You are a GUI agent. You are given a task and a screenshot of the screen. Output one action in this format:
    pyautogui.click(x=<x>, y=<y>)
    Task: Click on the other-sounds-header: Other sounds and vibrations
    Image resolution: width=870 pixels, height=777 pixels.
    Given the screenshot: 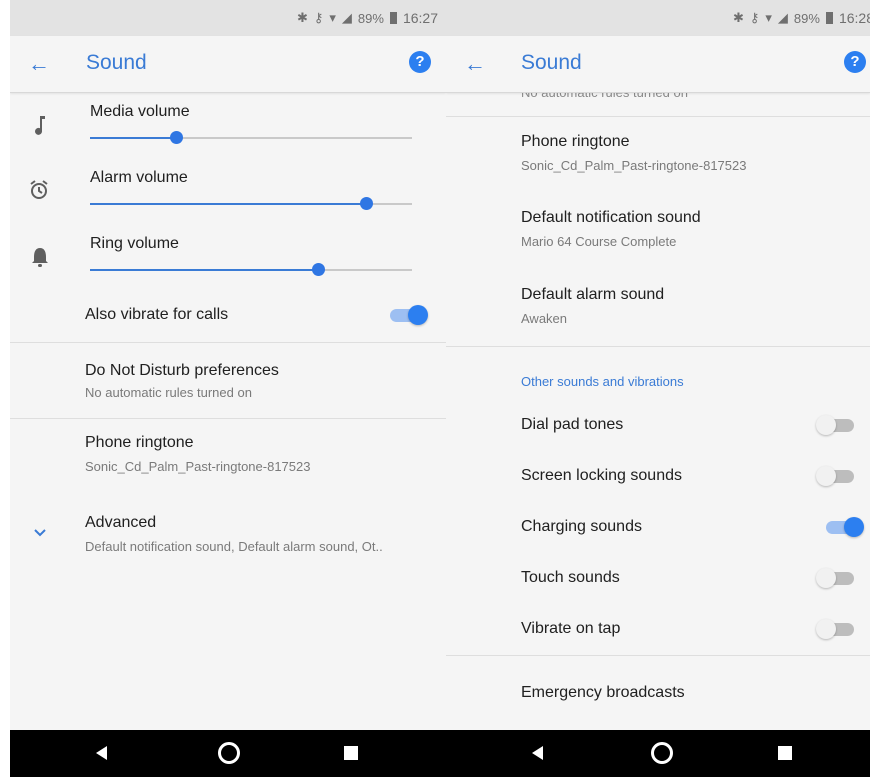 What is the action you would take?
    pyautogui.click(x=602, y=381)
    